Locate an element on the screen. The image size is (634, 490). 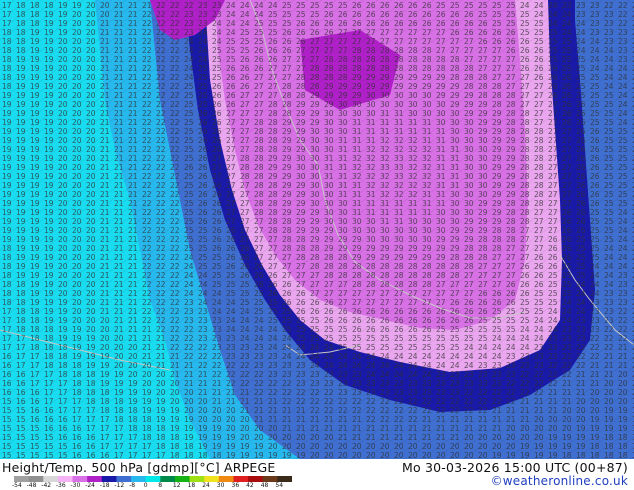
contour-label: 29 is located at coordinates (329, 86).